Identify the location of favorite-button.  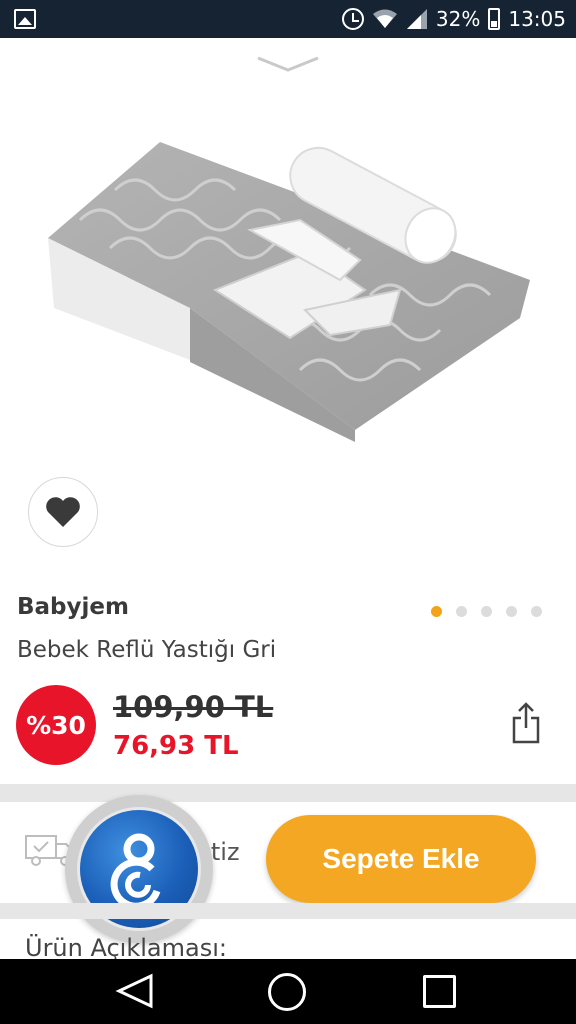
(63, 512).